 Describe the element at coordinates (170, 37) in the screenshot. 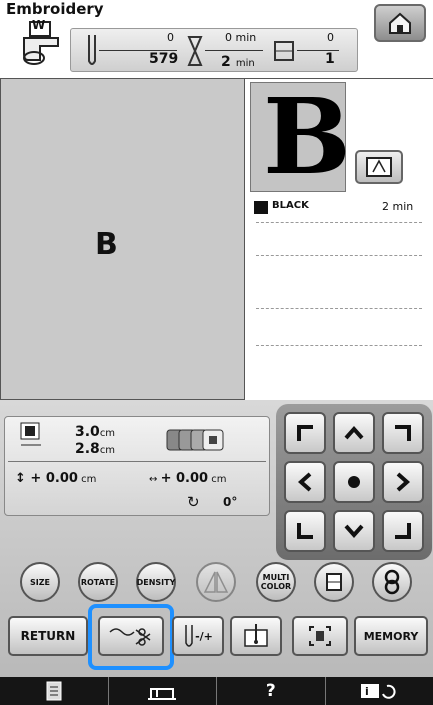

I see `stitch-done: 0` at that location.